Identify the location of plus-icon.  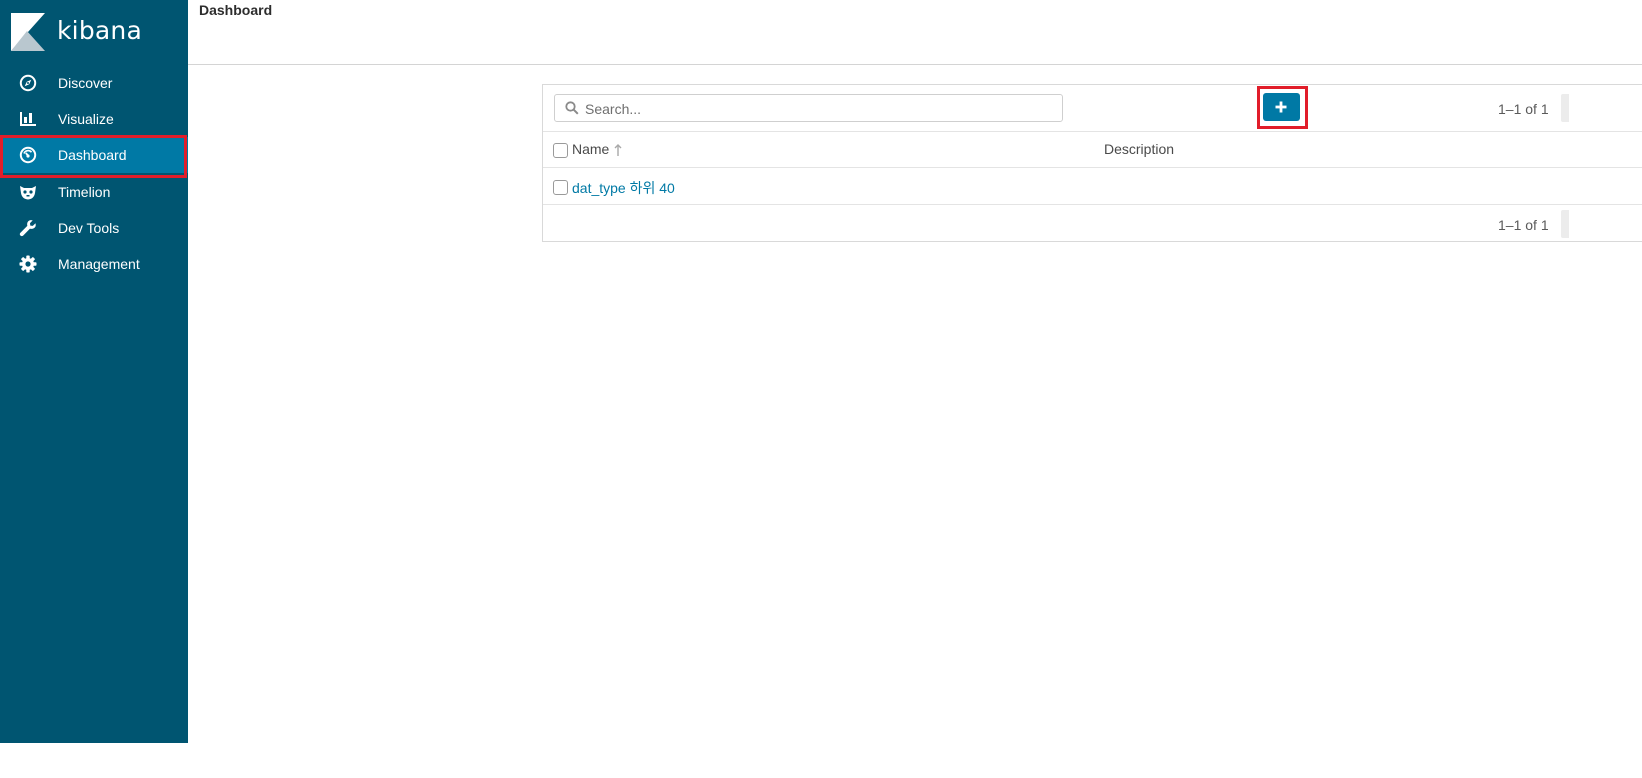
(1281, 107).